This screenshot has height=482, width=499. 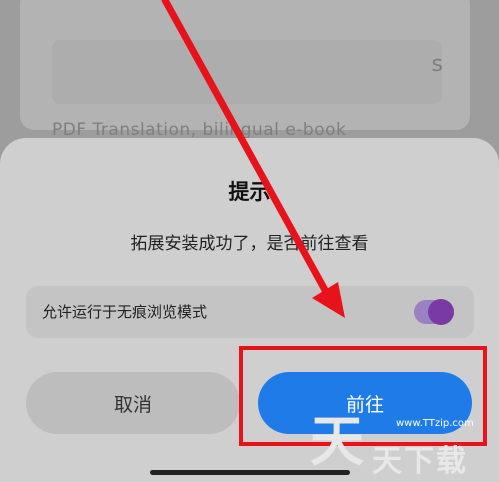 I want to click on background-subtitle: PDF Translation, bilingual e-book, so click(x=199, y=130).